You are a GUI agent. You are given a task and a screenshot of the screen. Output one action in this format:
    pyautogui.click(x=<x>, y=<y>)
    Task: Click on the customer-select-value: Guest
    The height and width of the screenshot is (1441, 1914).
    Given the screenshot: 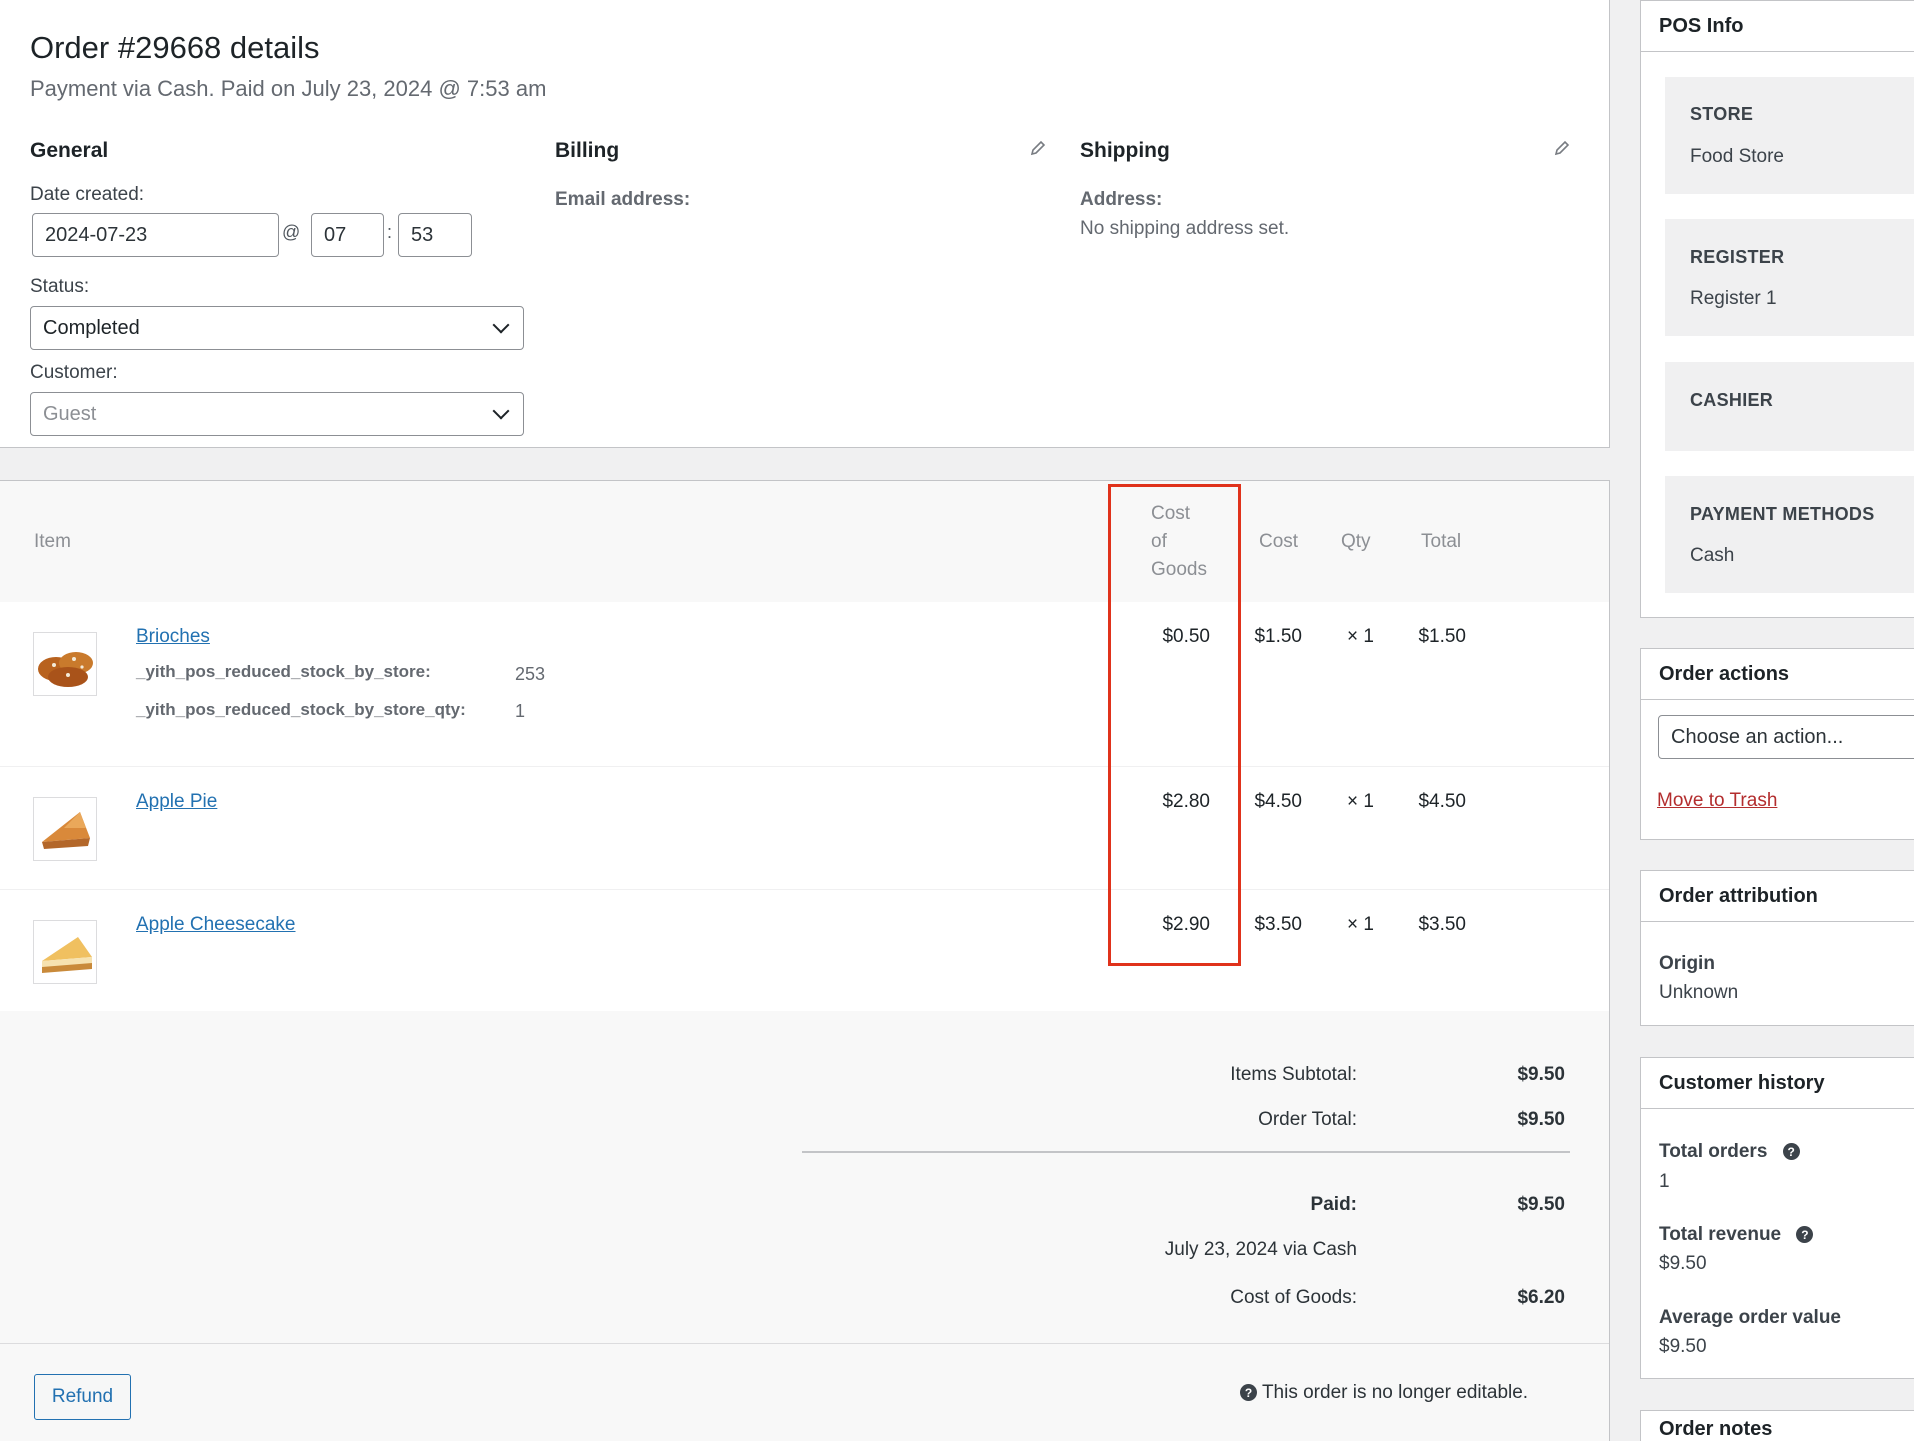 What is the action you would take?
    pyautogui.click(x=70, y=413)
    